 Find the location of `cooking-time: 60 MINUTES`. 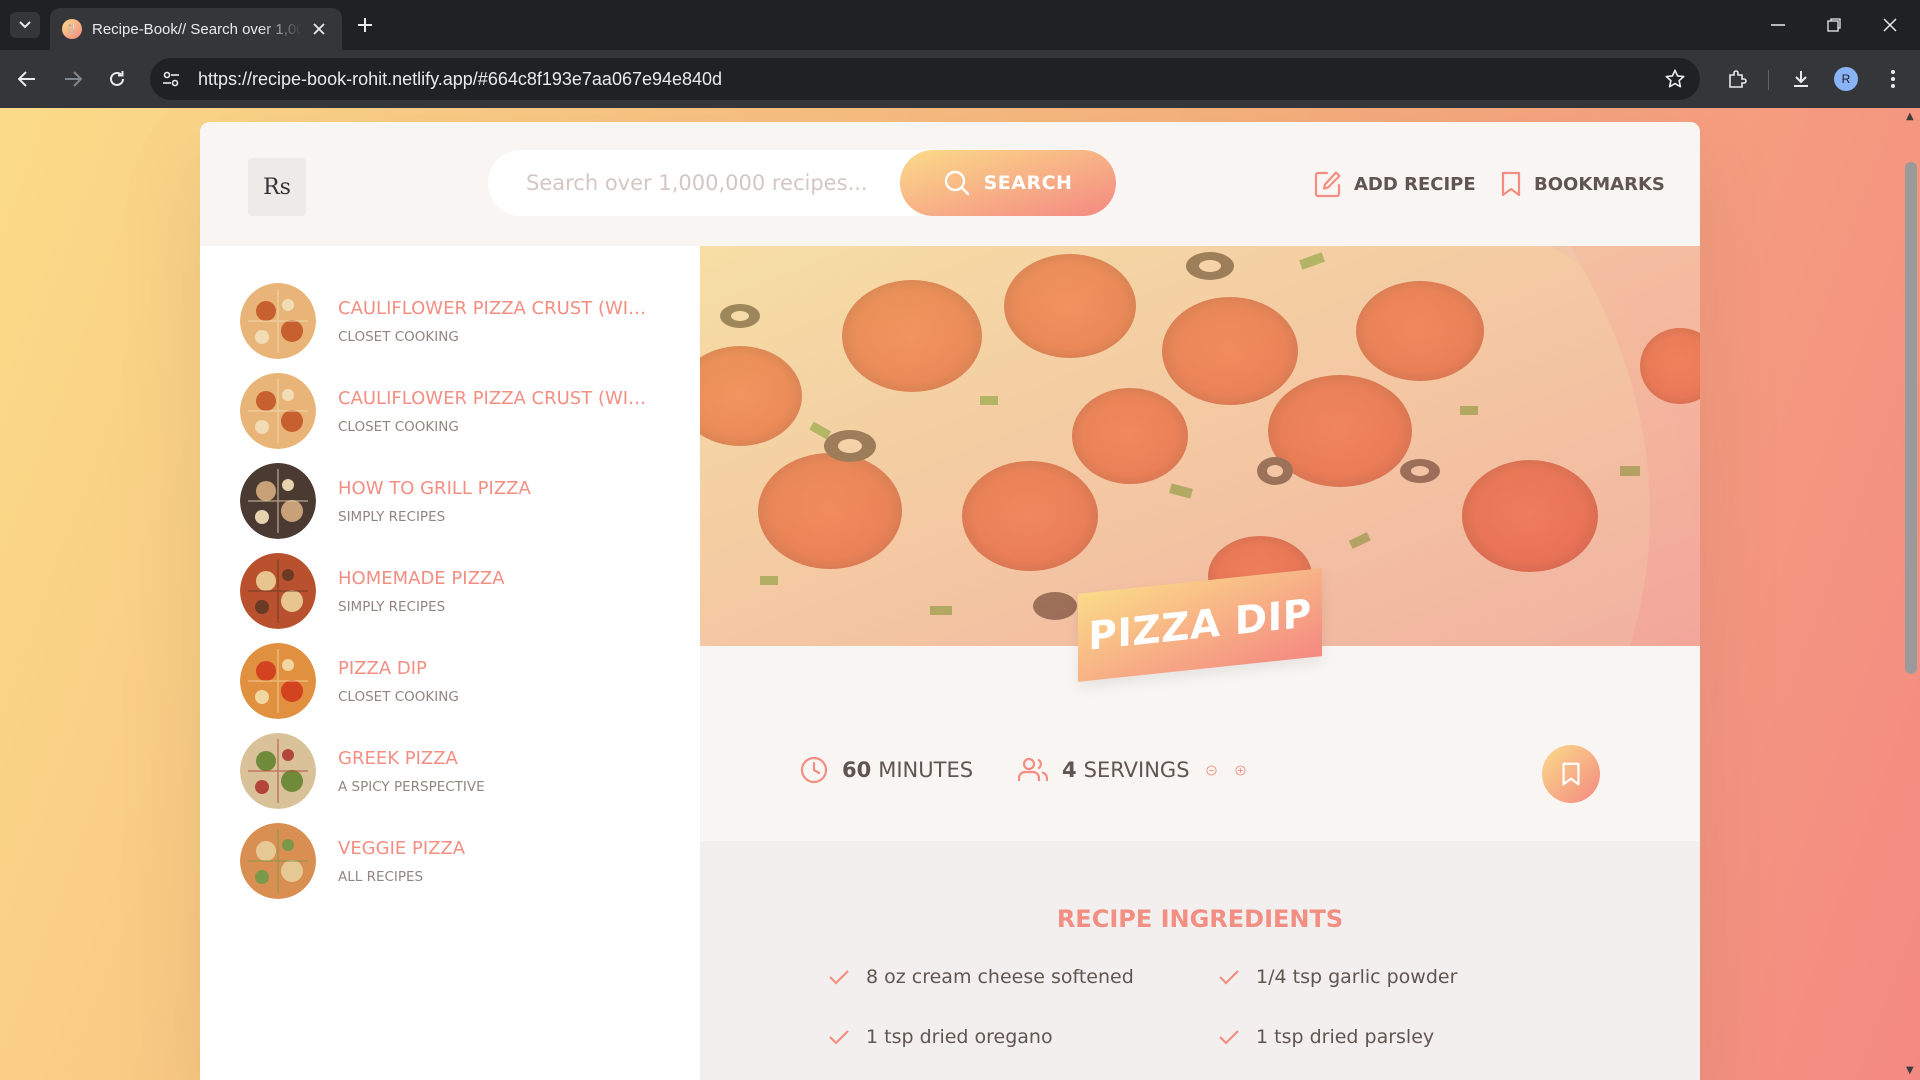

cooking-time: 60 MINUTES is located at coordinates (886, 770).